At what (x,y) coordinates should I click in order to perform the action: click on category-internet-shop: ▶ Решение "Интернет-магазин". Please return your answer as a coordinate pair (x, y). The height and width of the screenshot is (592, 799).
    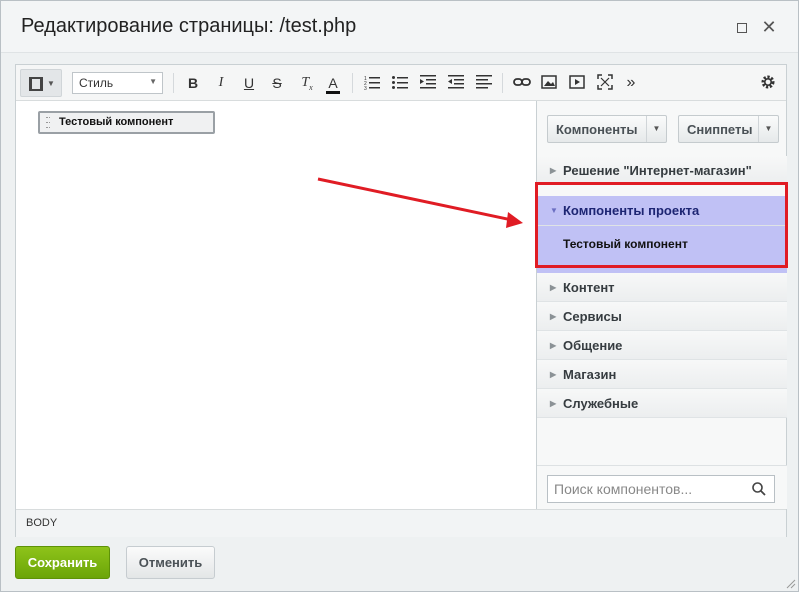
    Looking at the image, I should click on (662, 170).